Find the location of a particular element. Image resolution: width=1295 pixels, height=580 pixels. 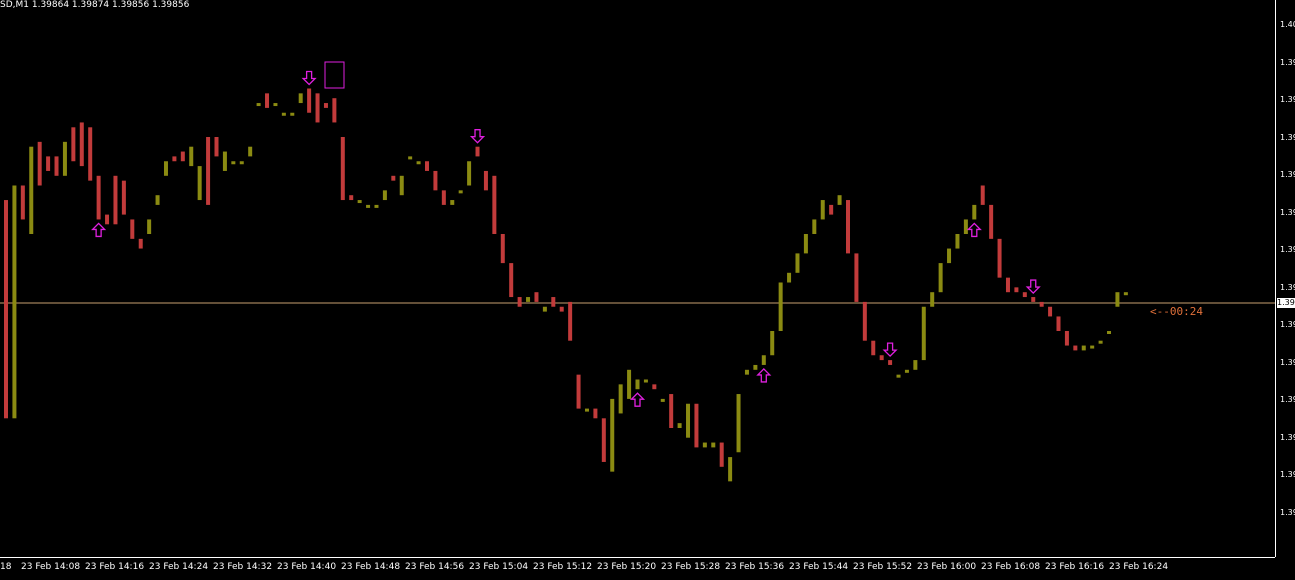

time-label: 23 Feb 14:40 is located at coordinates (307, 567).